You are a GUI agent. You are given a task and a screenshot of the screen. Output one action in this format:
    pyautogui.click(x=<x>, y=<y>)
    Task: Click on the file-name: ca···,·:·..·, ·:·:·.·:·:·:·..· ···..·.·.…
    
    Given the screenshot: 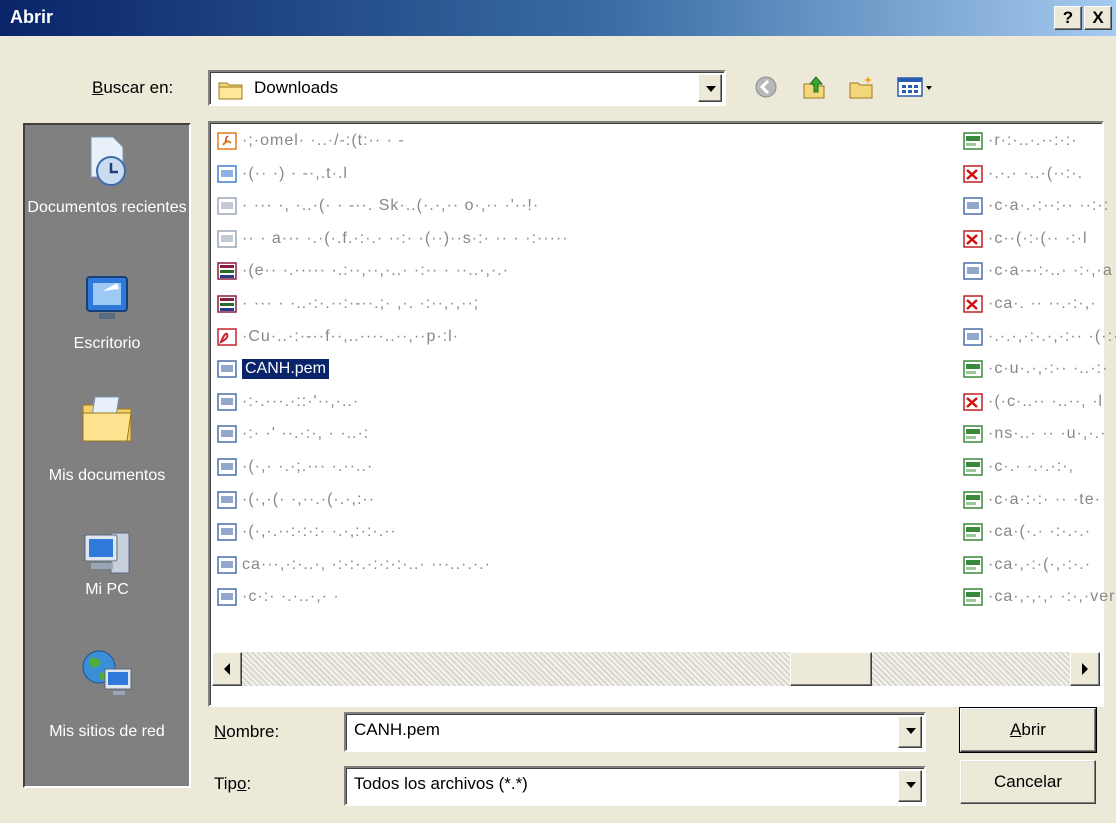 What is the action you would take?
    pyautogui.click(x=366, y=565)
    